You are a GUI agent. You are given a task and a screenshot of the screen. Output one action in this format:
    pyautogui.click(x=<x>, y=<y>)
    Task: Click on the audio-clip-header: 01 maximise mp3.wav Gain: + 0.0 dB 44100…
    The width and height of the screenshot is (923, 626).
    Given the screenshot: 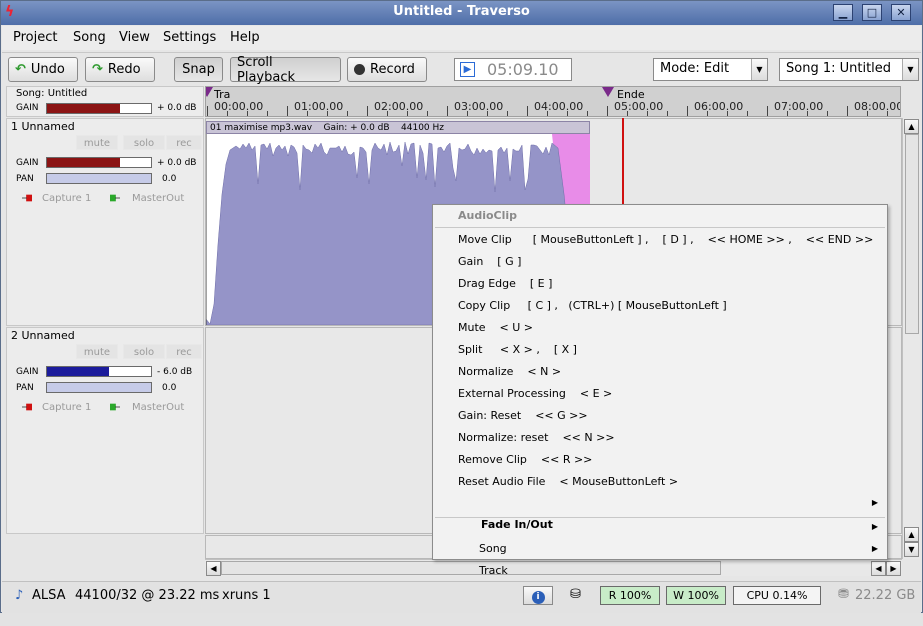 What is the action you would take?
    pyautogui.click(x=398, y=127)
    